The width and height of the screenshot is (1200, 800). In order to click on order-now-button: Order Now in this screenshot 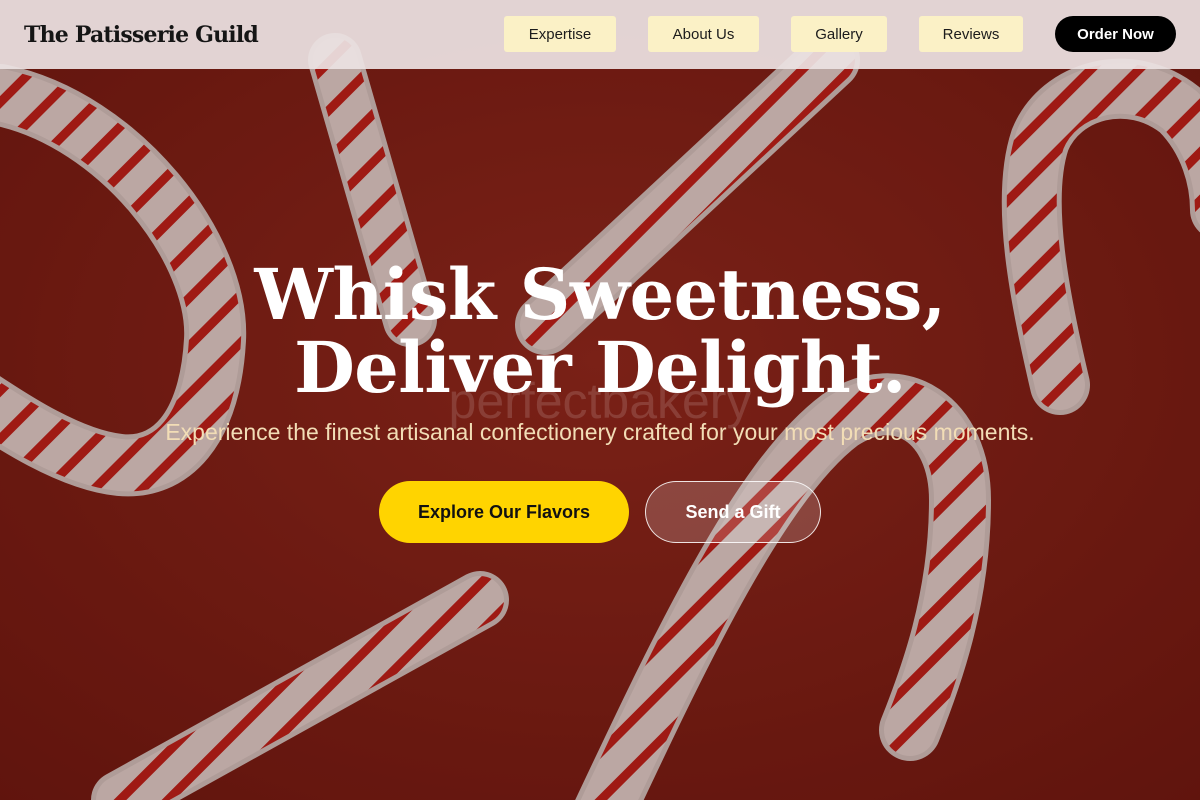, I will do `click(1115, 34)`.